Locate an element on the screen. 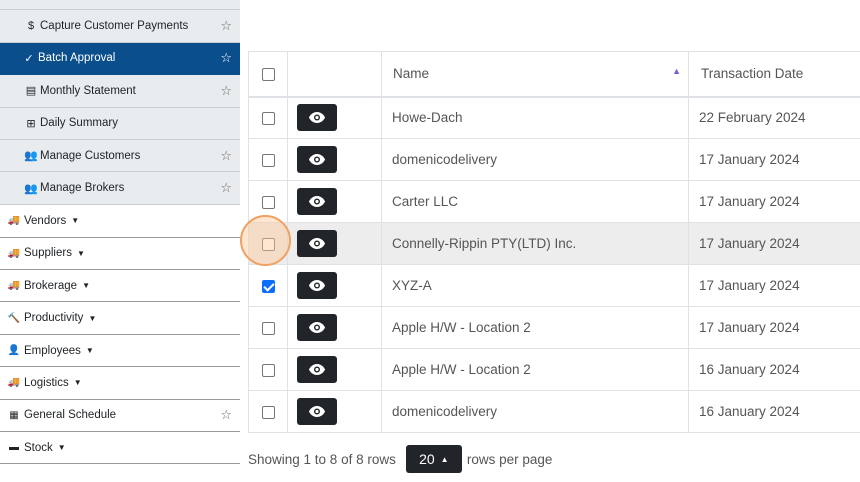  table-row: Apple H/W - Location 2 17 January 2024 is located at coordinates (554, 327).